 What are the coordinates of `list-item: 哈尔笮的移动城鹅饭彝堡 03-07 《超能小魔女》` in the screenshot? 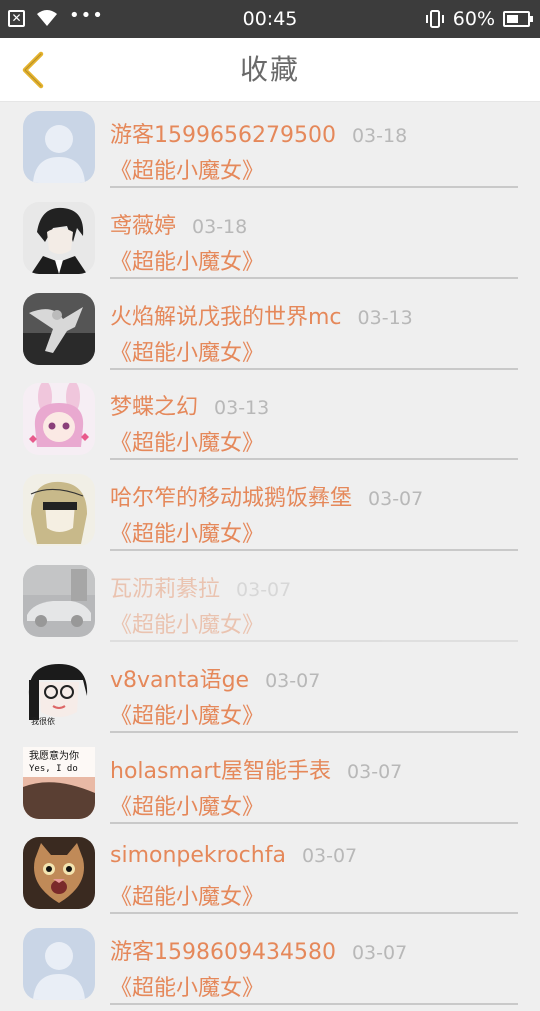 It's located at (270, 511).